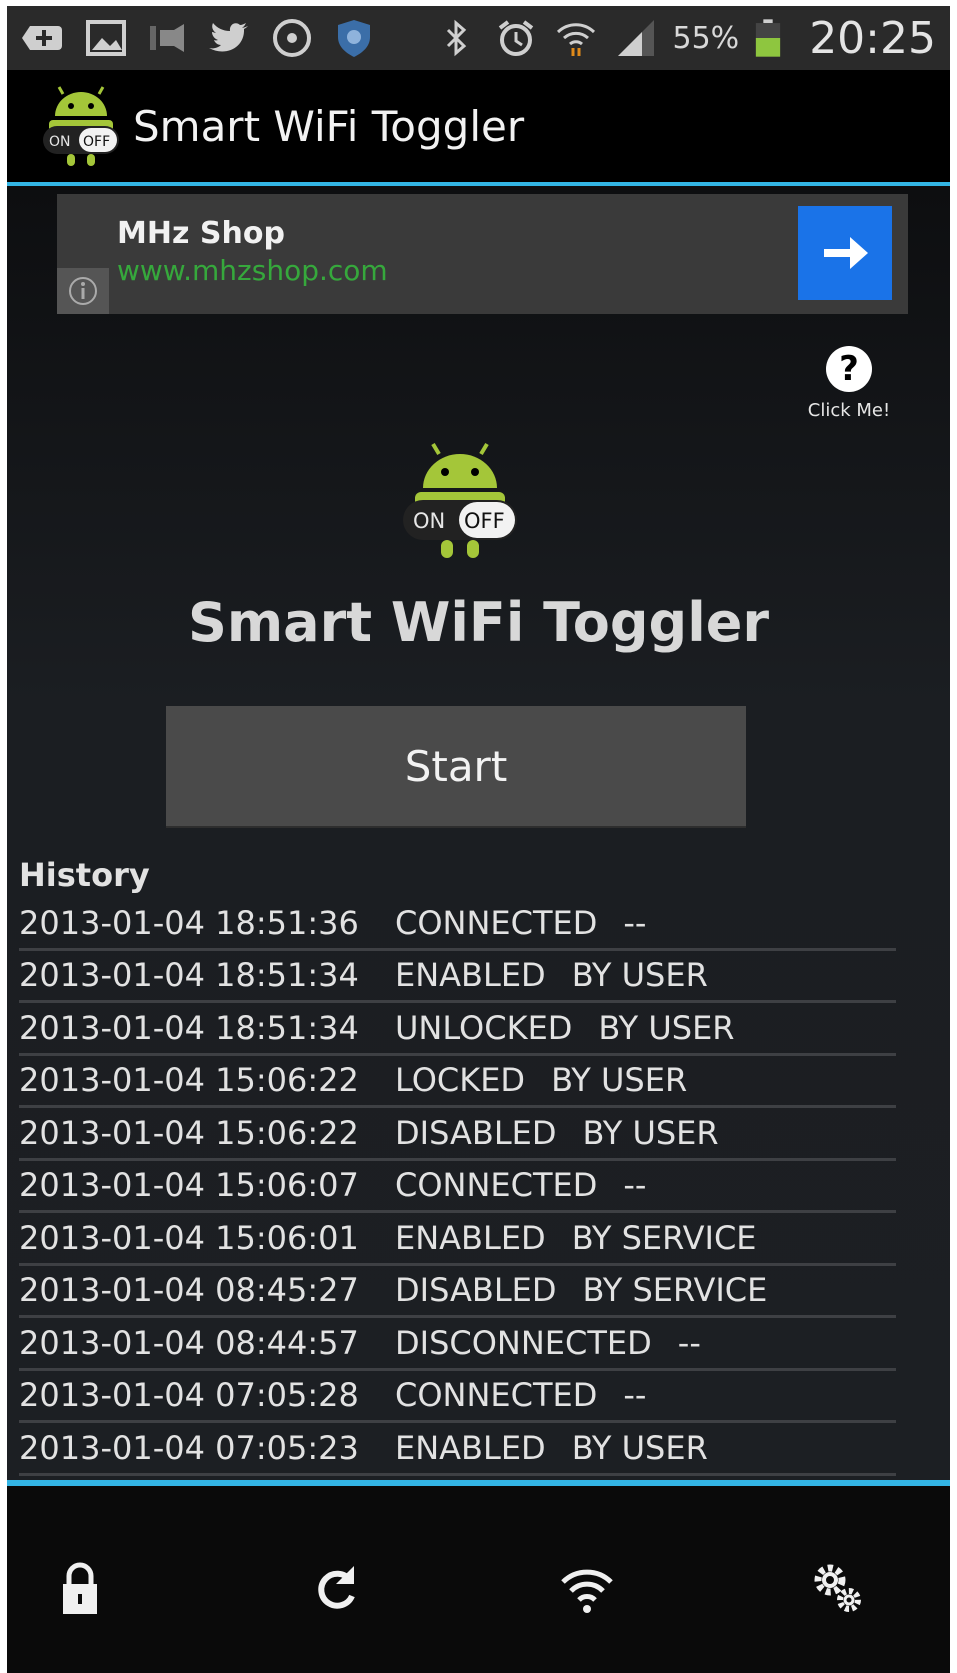 This screenshot has height=1673, width=957. Describe the element at coordinates (516, 38) in the screenshot. I see `alarm-icon` at that location.